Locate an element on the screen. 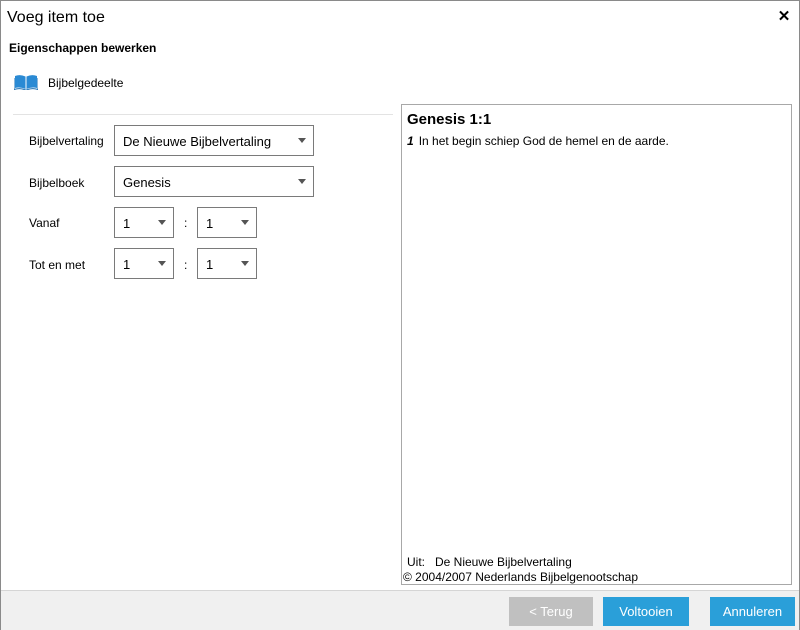 This screenshot has width=800, height=630. translation-select: De Nieuwe Bijbelvertaling is located at coordinates (214, 140).